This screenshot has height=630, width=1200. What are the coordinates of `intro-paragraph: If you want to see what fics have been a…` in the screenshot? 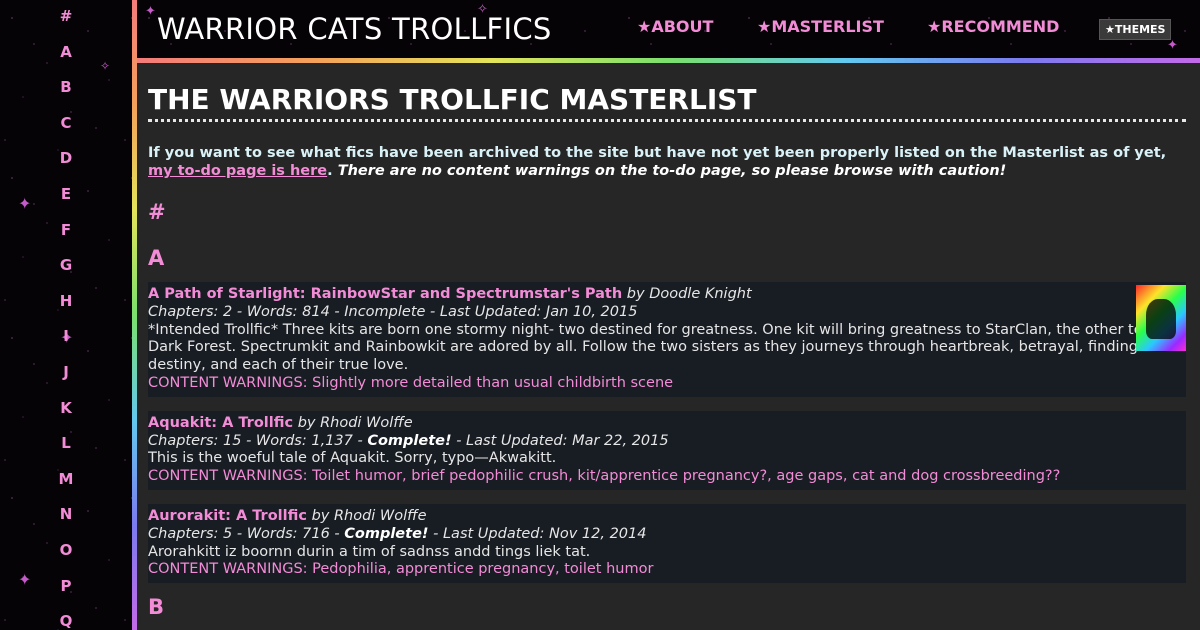 It's located at (667, 162).